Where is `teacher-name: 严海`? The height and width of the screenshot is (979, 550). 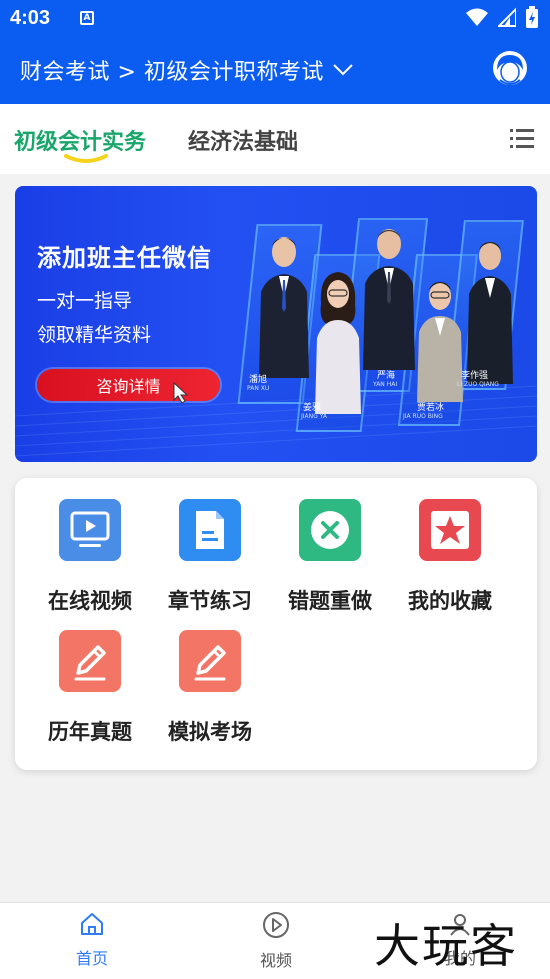
teacher-name: 严海 is located at coordinates (386, 376).